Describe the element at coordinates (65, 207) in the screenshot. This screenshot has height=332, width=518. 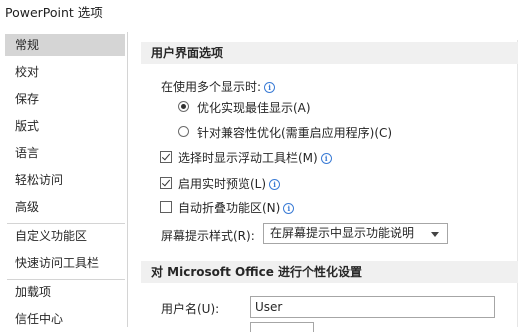
I see `nav-item-advanced: 高级` at that location.